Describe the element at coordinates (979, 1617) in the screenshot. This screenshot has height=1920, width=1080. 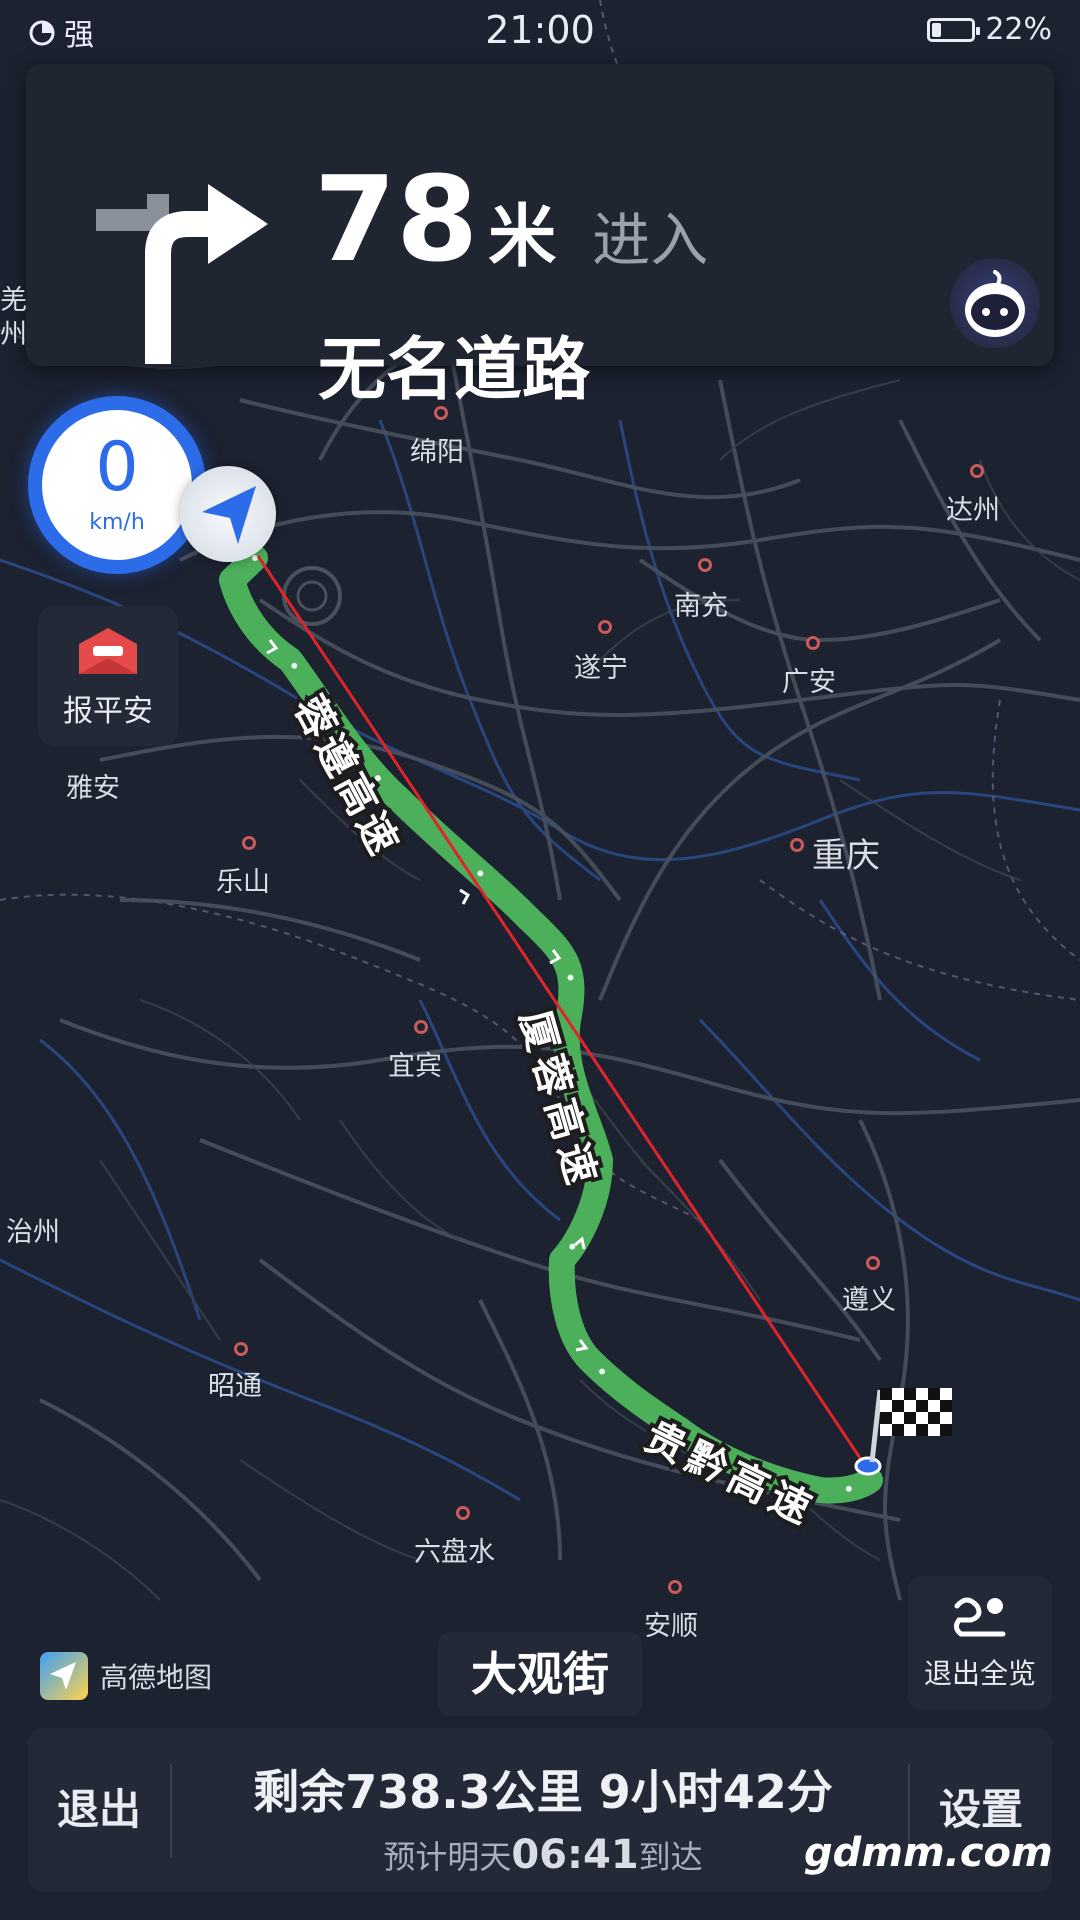
I see `route-overview-icon` at that location.